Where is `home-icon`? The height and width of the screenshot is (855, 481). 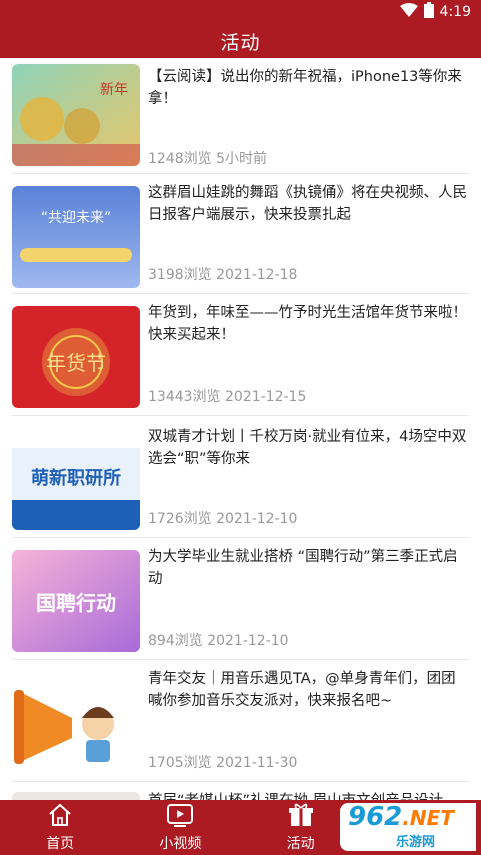 home-icon is located at coordinates (60, 818).